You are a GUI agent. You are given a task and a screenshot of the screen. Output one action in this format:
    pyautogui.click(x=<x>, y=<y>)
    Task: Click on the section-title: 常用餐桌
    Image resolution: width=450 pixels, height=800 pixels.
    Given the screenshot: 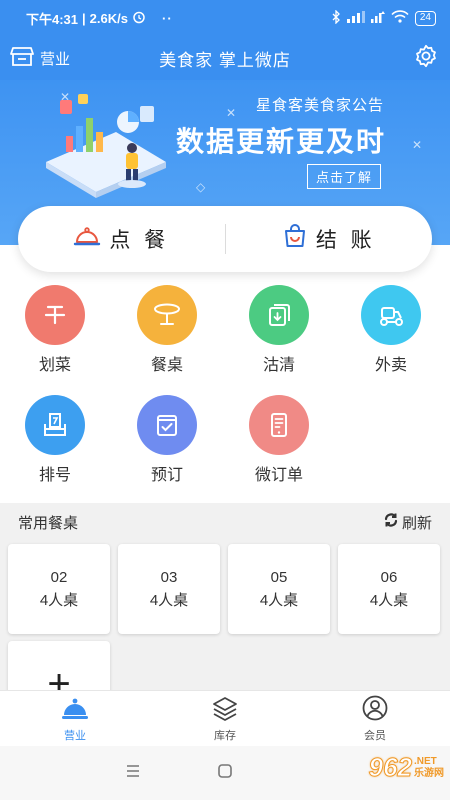 What is the action you would take?
    pyautogui.click(x=48, y=523)
    